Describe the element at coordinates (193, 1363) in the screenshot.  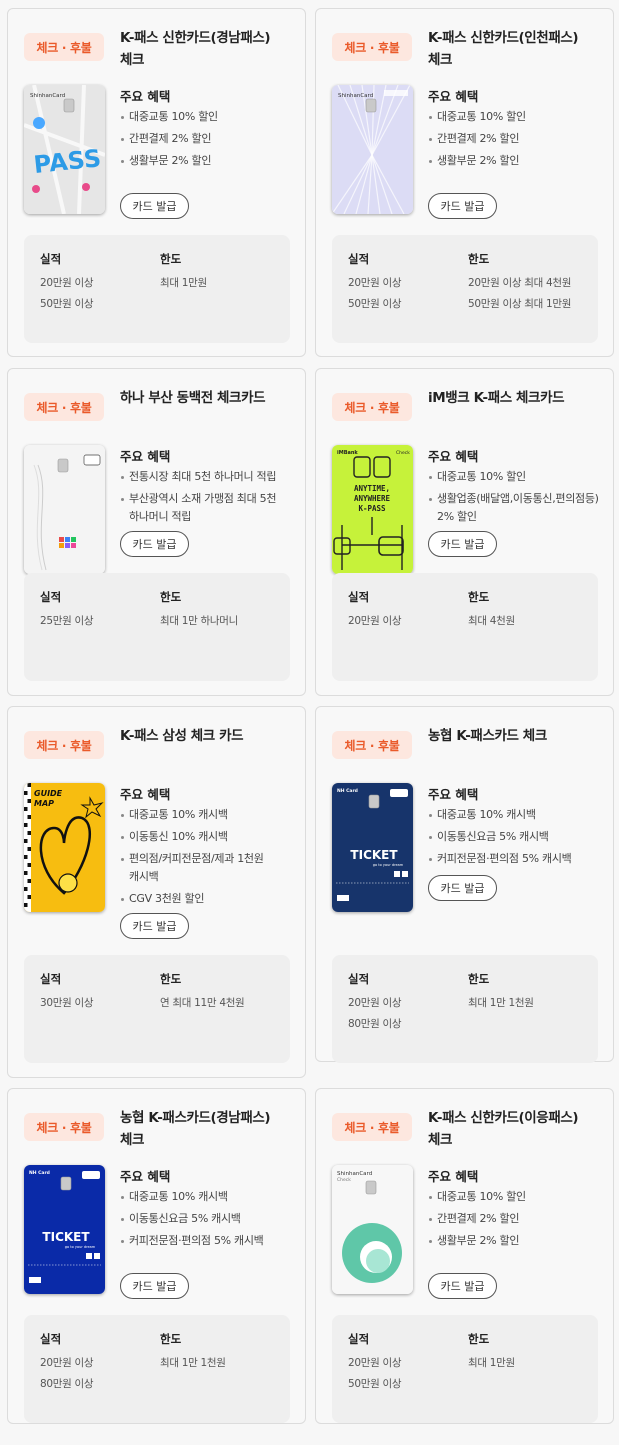
I see `limit-value: 최대 1만 1천원` at that location.